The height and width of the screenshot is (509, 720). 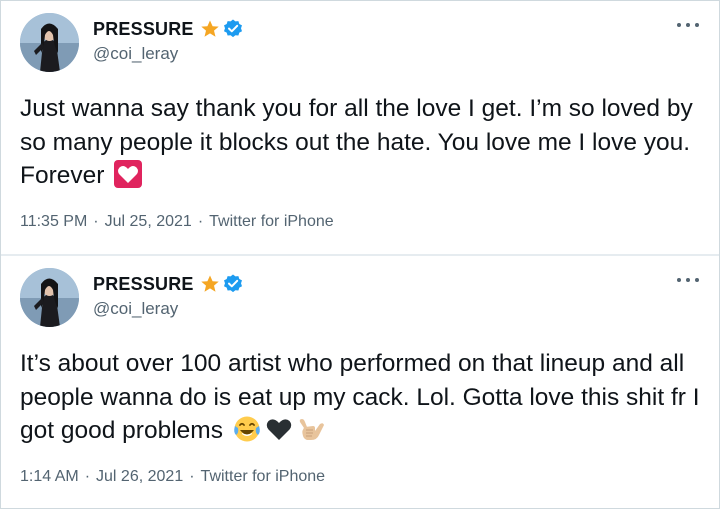 I want to click on tears-of-joy-emoji, so click(x=247, y=429).